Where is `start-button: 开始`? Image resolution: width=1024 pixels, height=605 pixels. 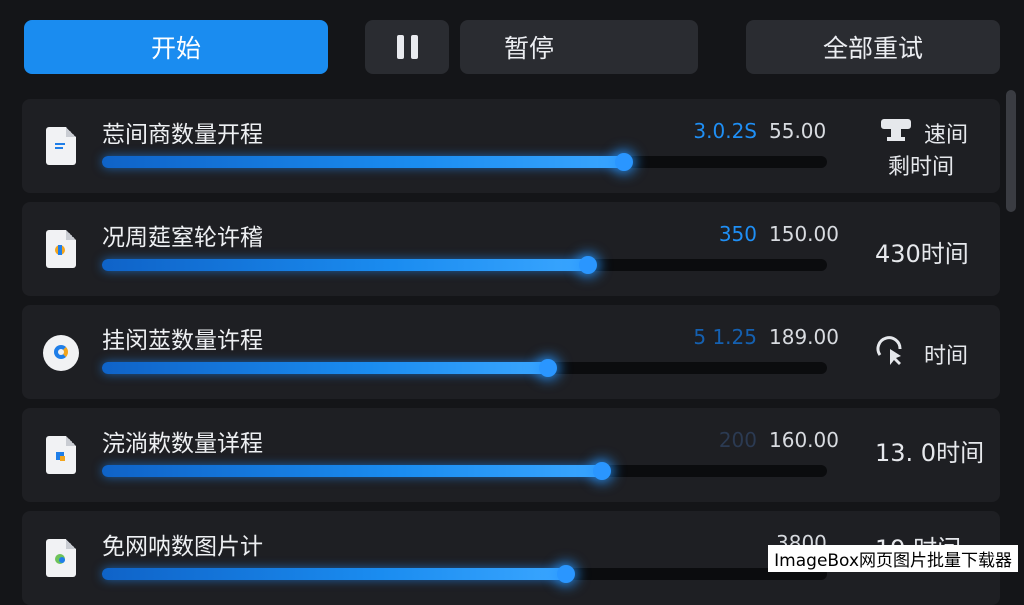 start-button: 开始 is located at coordinates (176, 47).